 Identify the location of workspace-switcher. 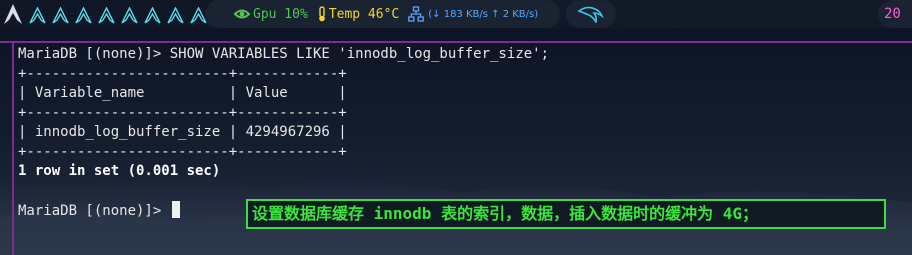
(129, 15).